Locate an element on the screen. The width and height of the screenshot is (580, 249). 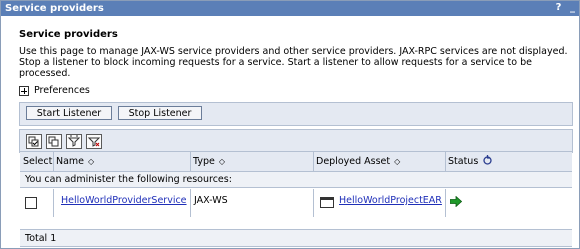
header-status: Status is located at coordinates (508, 161).